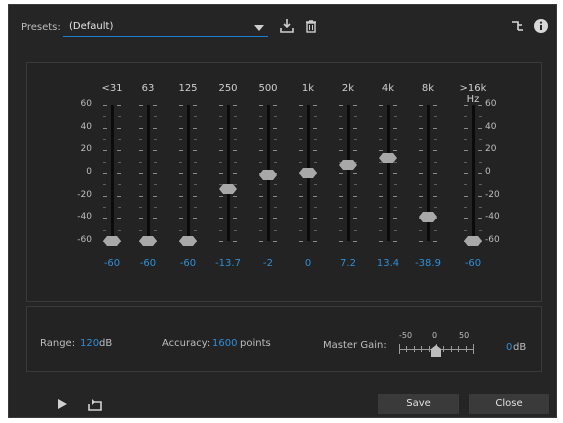 This screenshot has height=423, width=563. I want to click on db-scale-label-left: 0, so click(89, 172).